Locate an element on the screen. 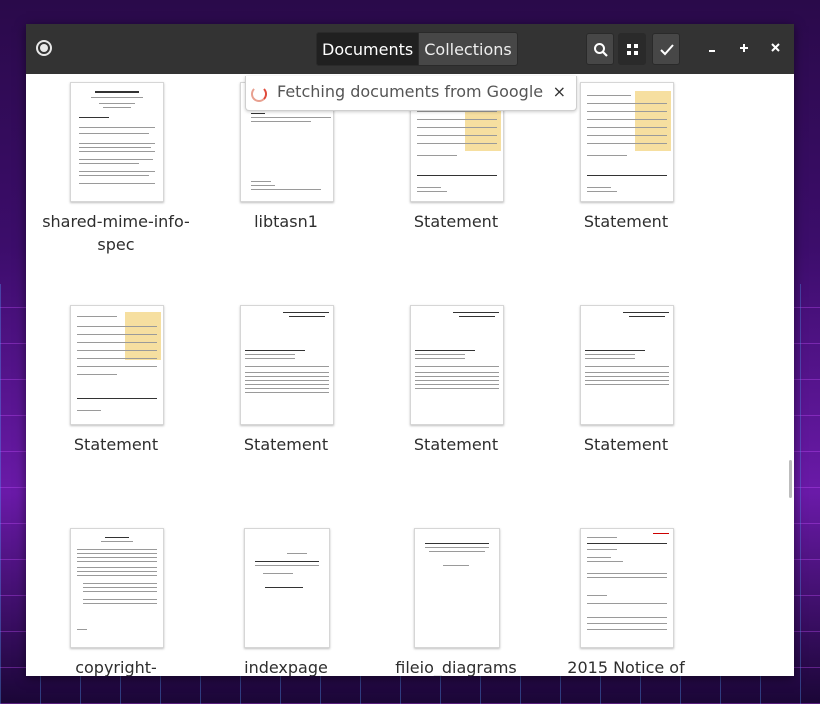 Image resolution: width=820 pixels, height=704 pixels. search-button is located at coordinates (600, 49).